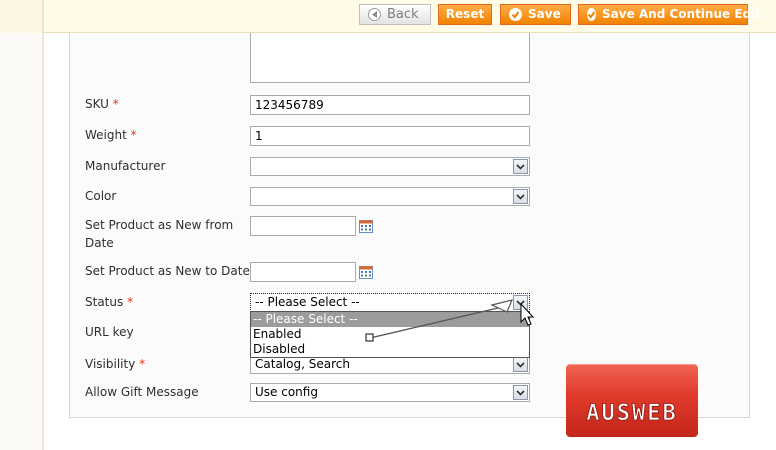 Image resolution: width=776 pixels, height=450 pixels. I want to click on color-label: Color, so click(101, 196).